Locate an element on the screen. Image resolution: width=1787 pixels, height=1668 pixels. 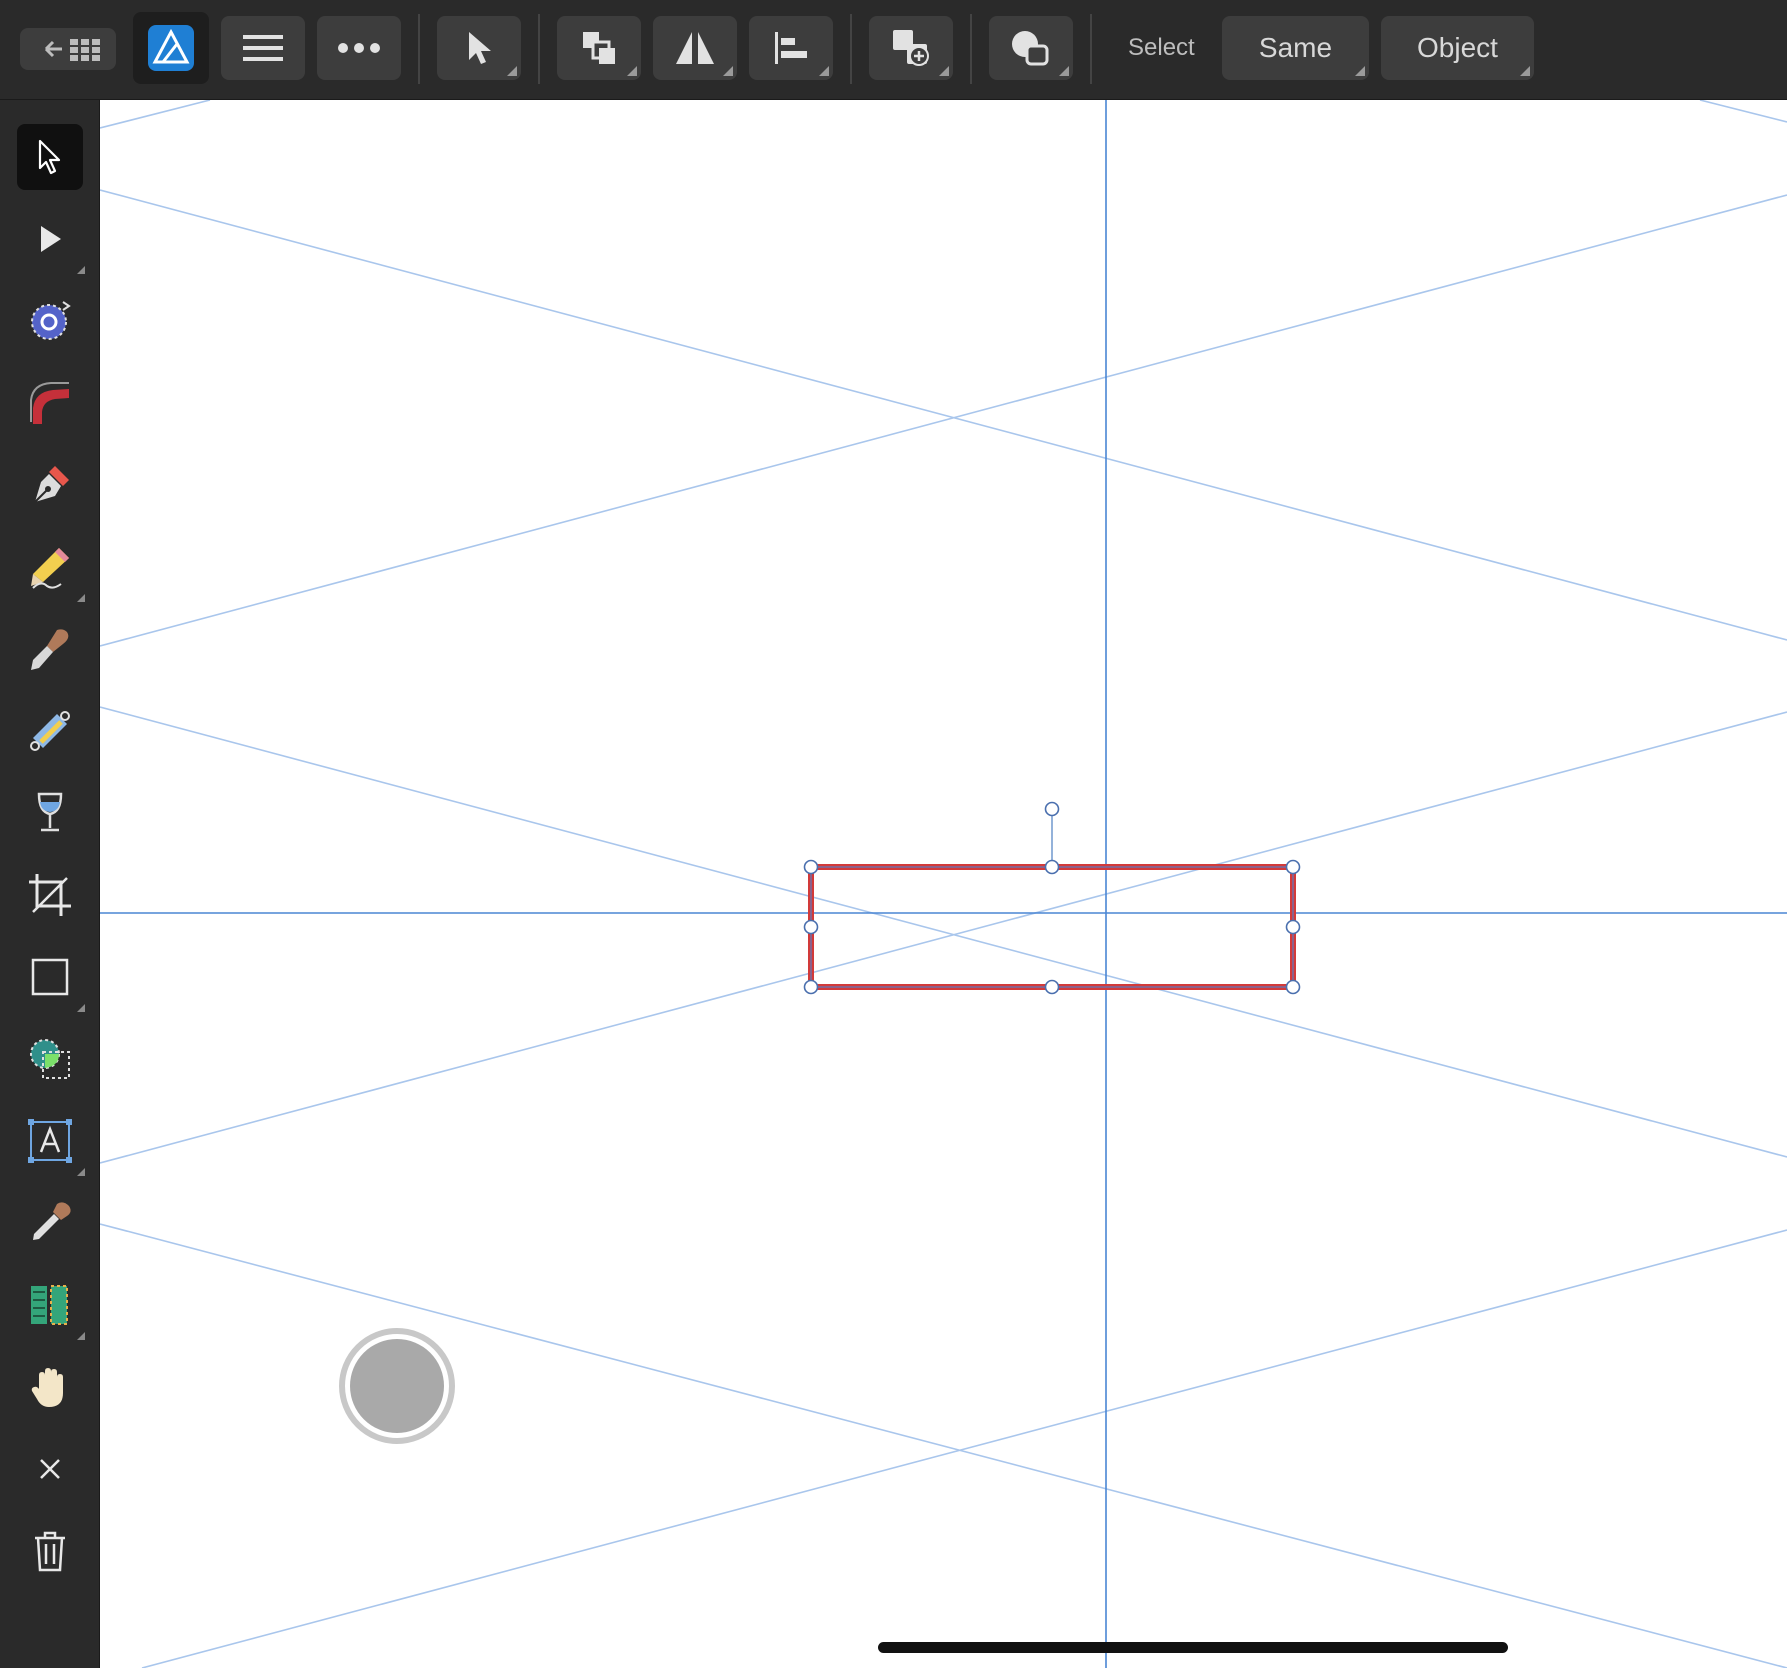
pencil-icon is located at coordinates (50, 568).